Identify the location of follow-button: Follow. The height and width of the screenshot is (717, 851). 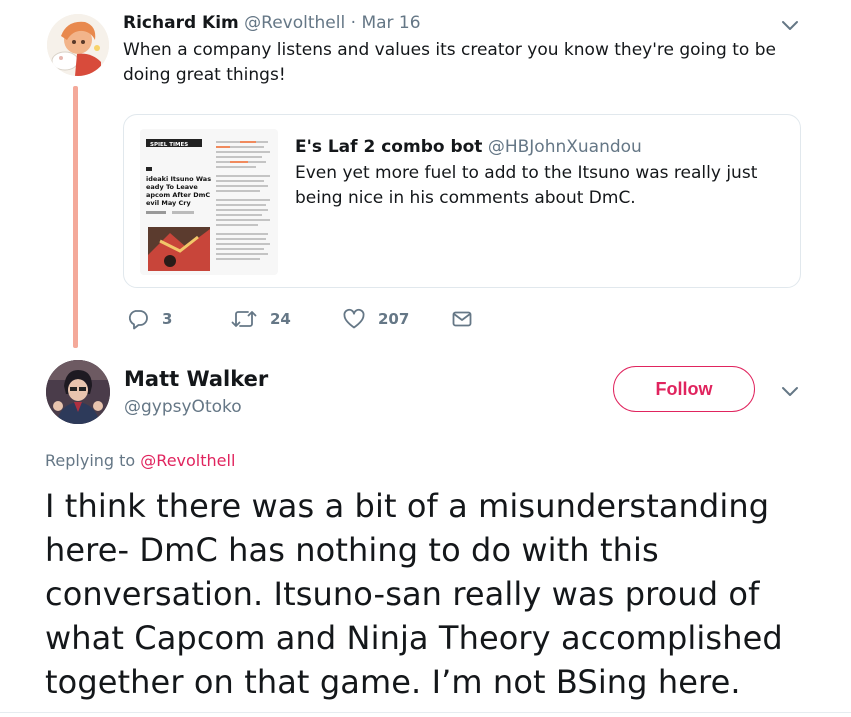
(684, 389).